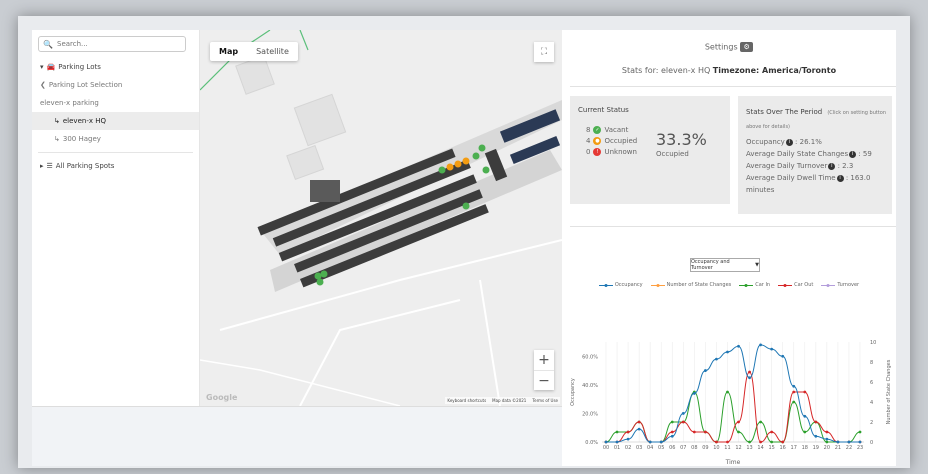  What do you see at coordinates (860, 448) in the screenshot?
I see `x-tick-label: 23` at bounding box center [860, 448].